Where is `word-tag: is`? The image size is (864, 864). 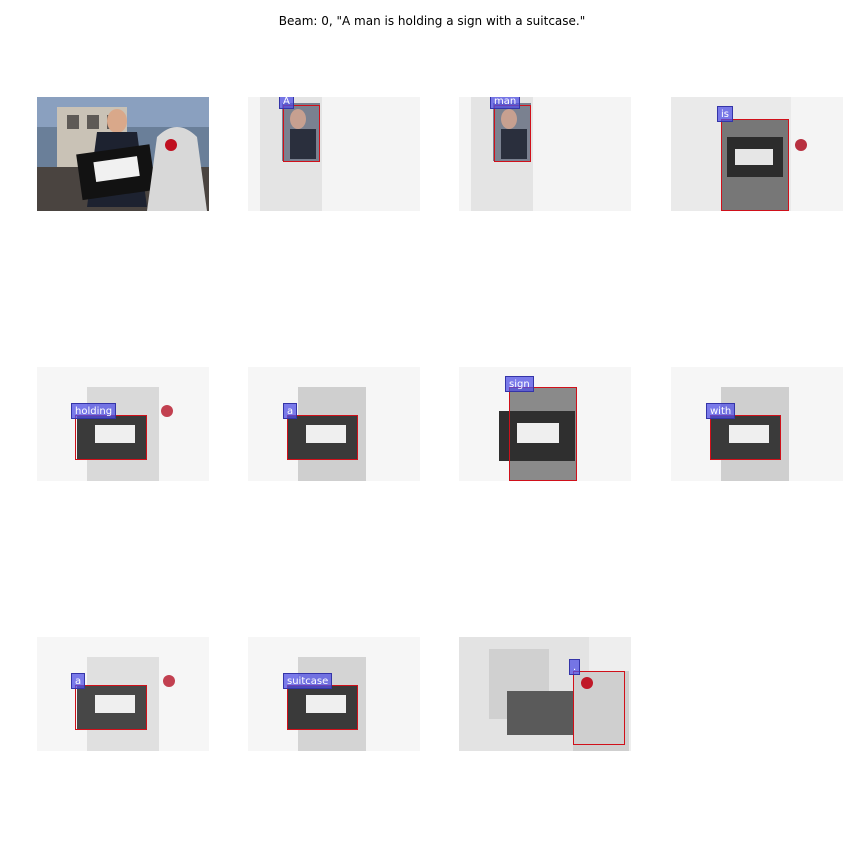
word-tag: is is located at coordinates (725, 114).